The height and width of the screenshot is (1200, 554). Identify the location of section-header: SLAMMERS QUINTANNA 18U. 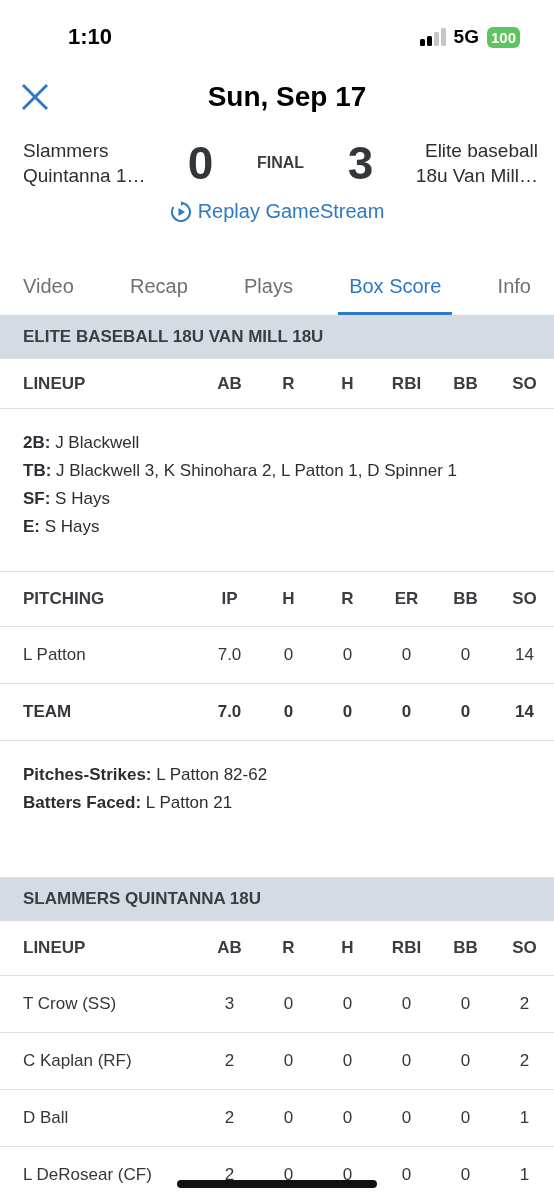
(277, 899).